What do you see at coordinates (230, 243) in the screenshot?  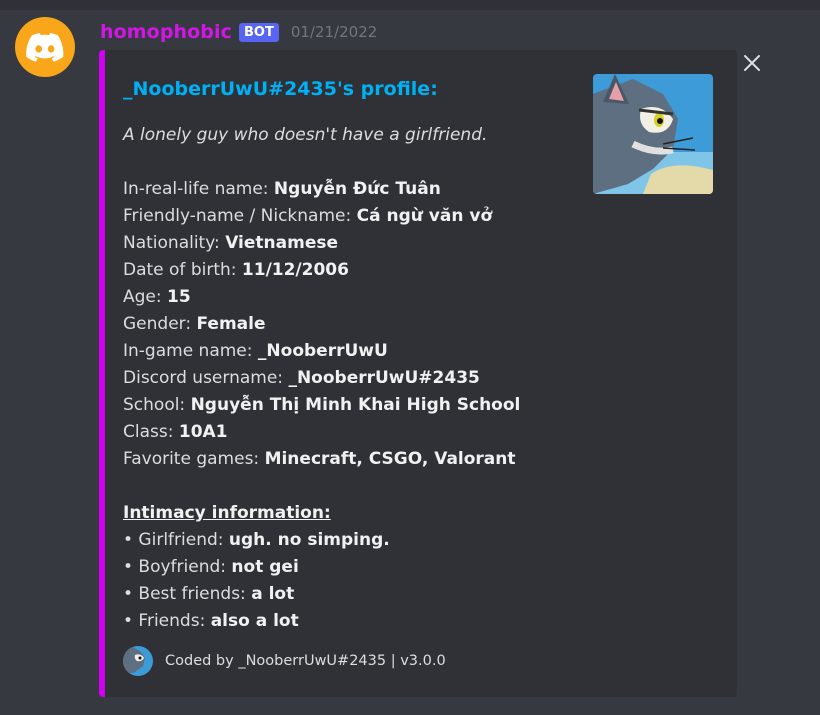 I see `field-nationality: Nationality: Vietnamese` at bounding box center [230, 243].